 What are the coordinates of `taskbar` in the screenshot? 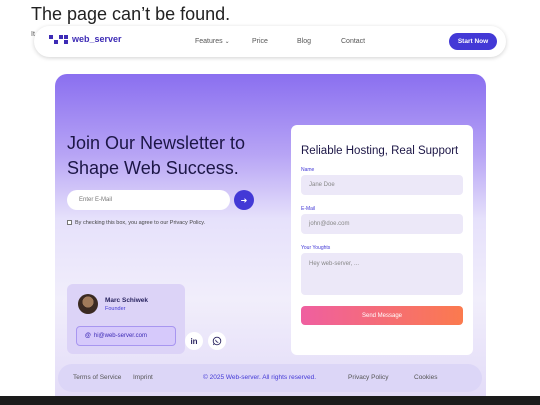 It's located at (270, 400).